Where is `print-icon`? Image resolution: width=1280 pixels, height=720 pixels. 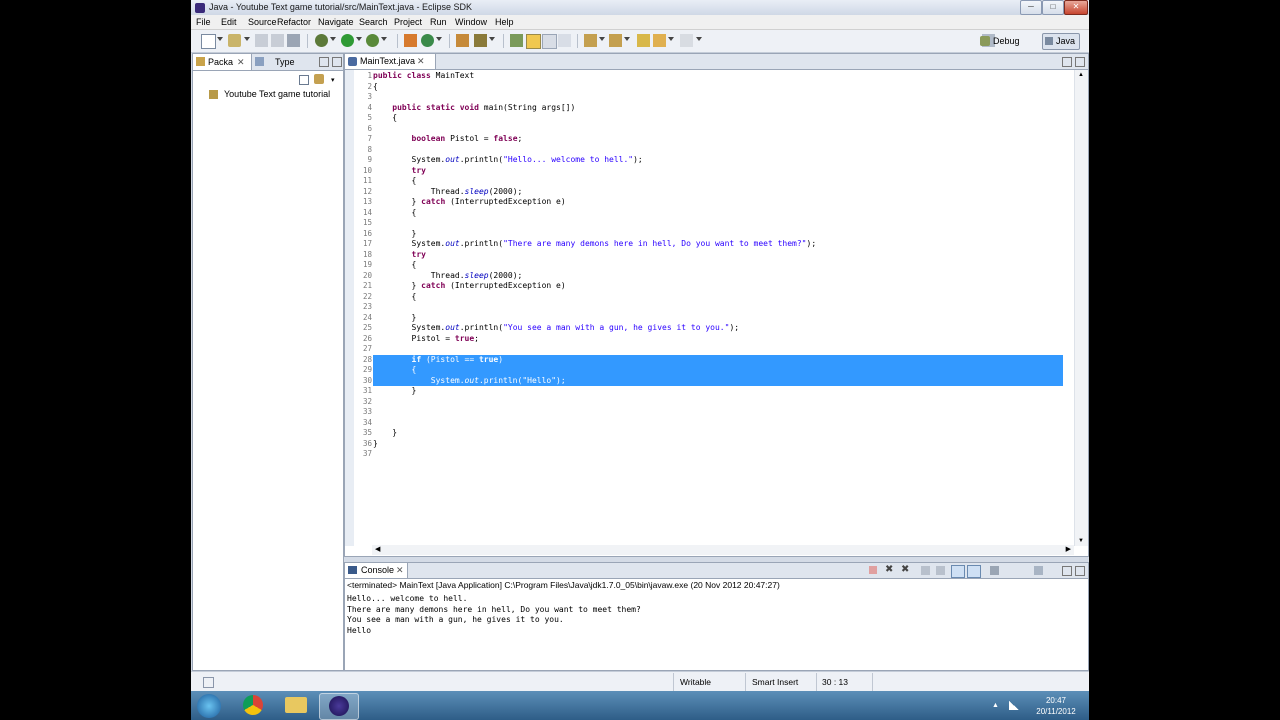
print-icon is located at coordinates (293, 40).